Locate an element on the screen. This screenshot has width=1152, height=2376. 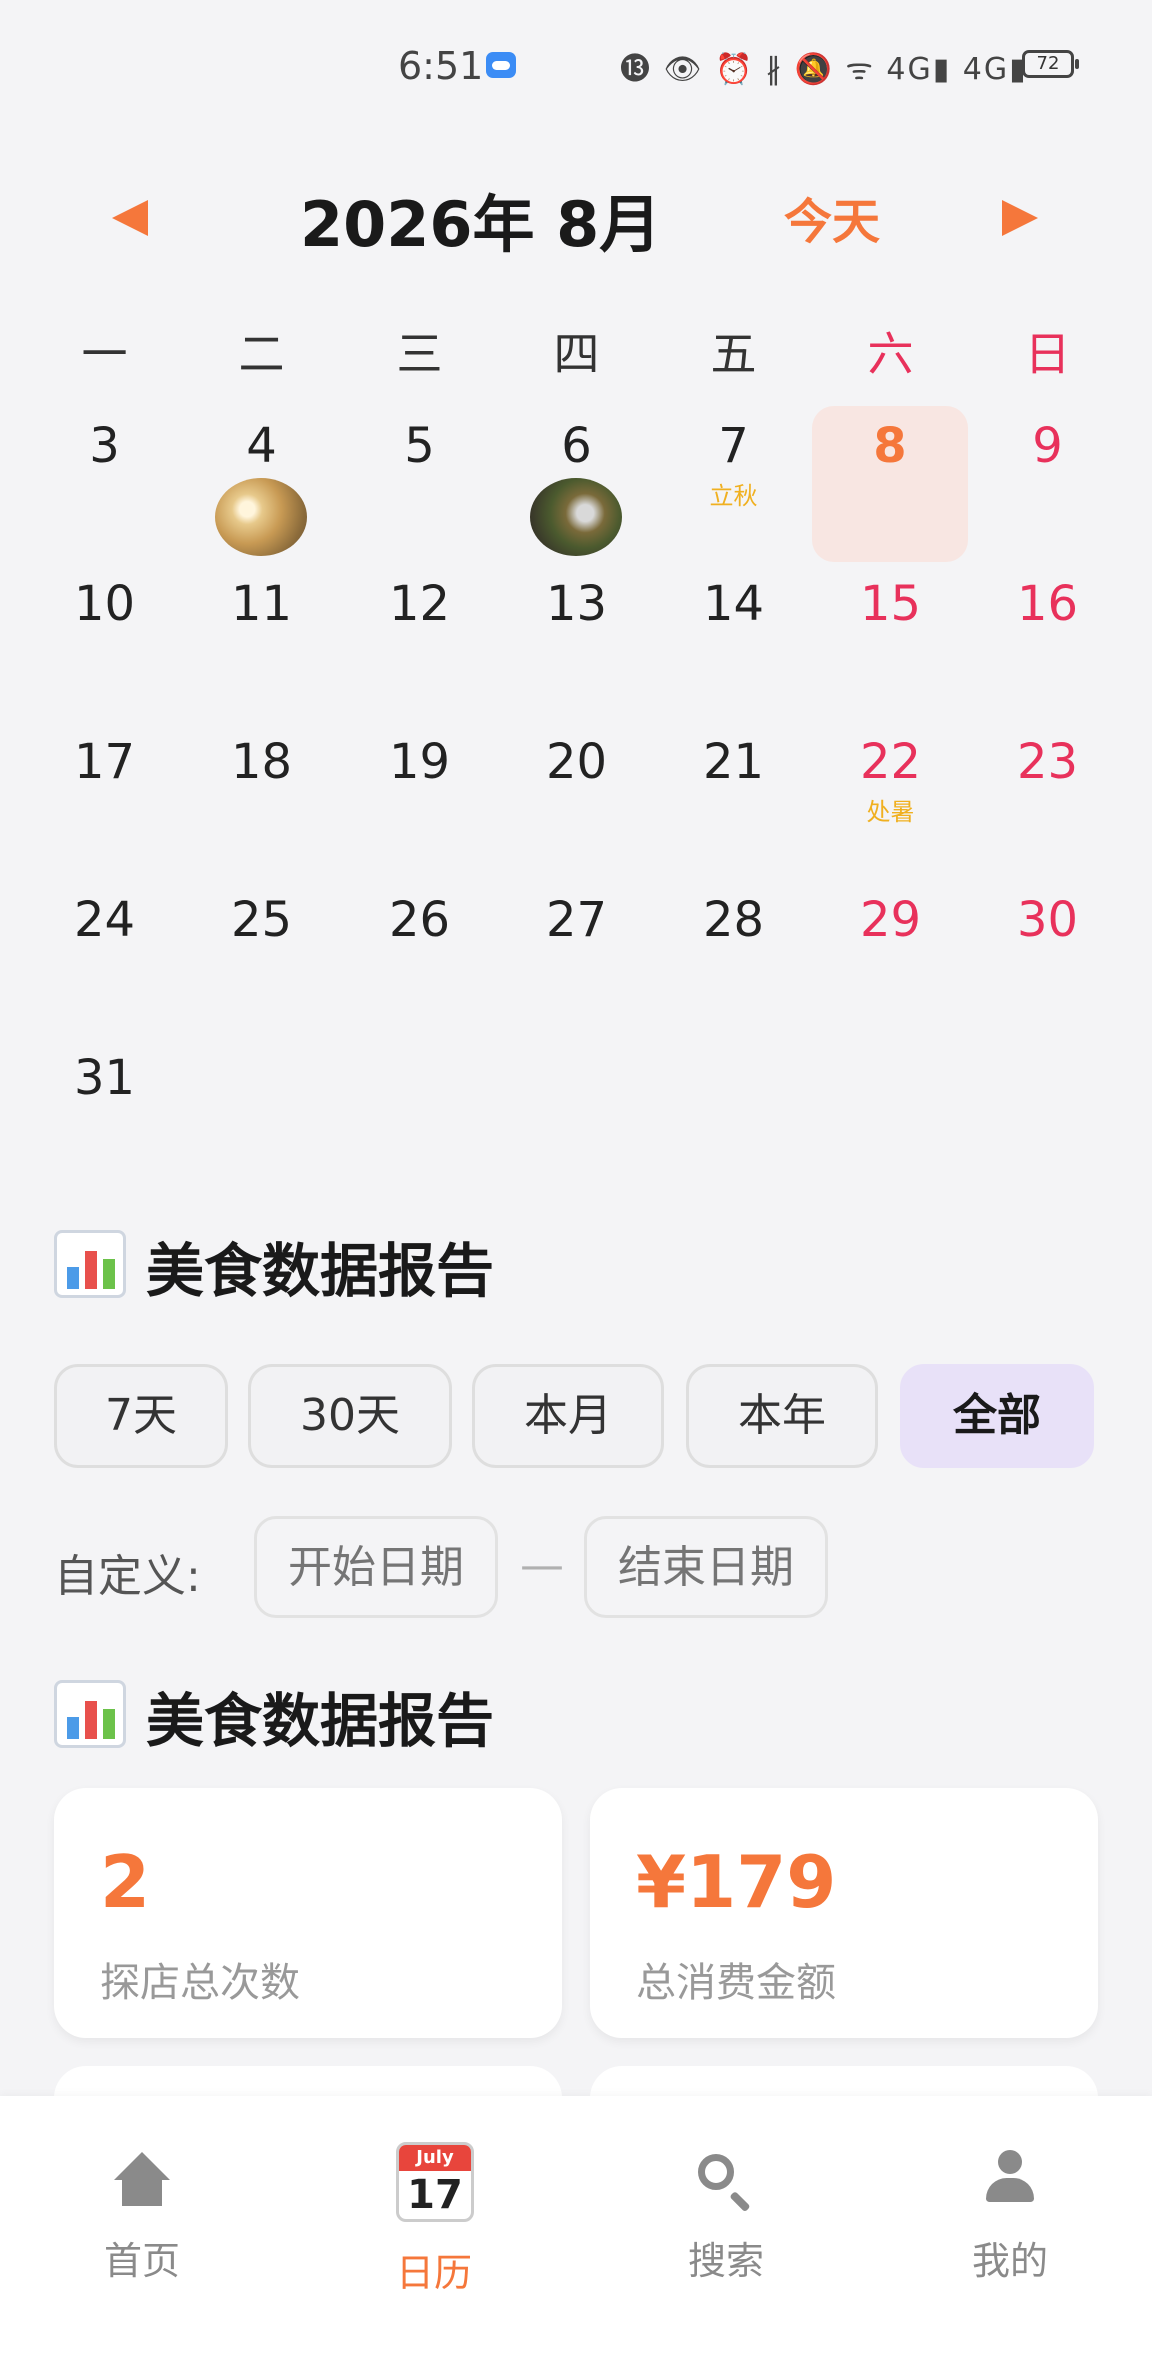
day-number: 30 is located at coordinates (1047, 920).